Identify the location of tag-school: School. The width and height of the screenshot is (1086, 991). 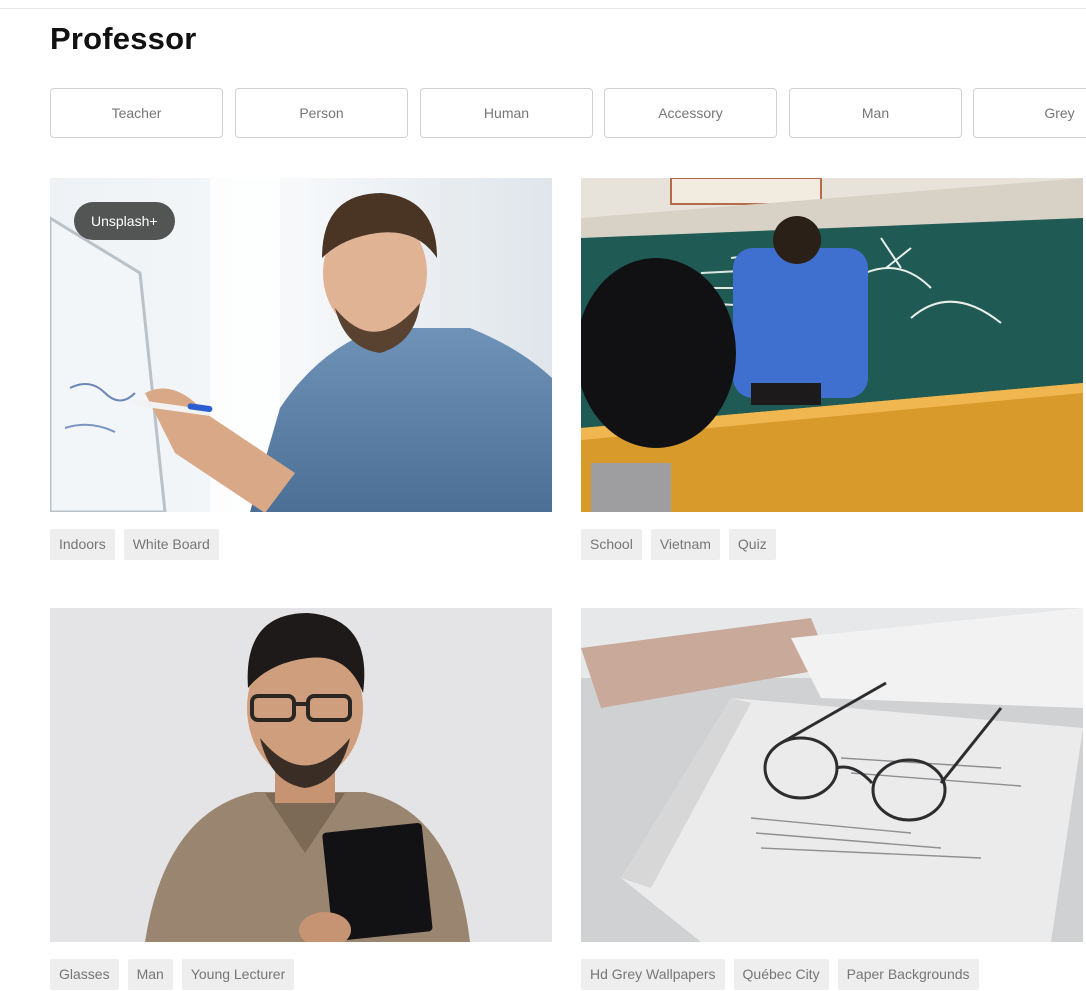
(611, 544).